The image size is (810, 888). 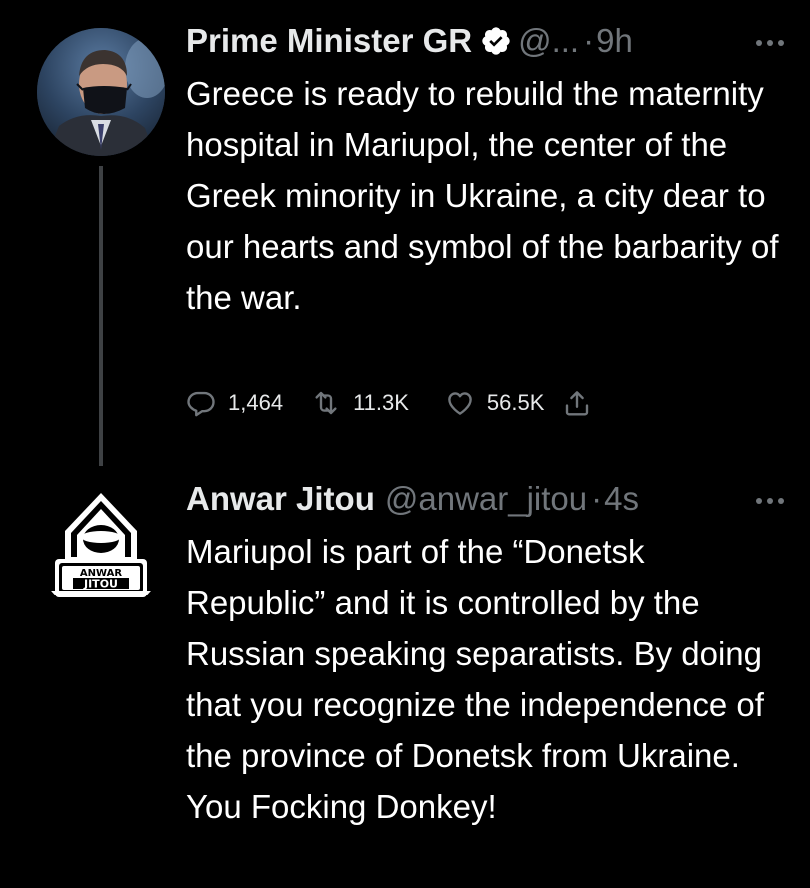 I want to click on retweet-icon, so click(x=326, y=403).